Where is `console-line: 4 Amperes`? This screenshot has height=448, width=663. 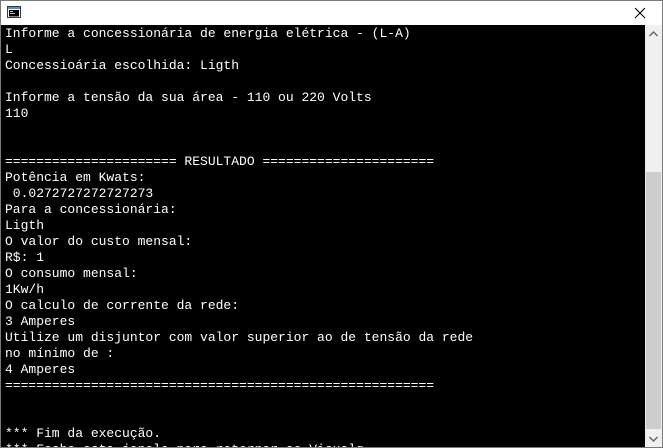 console-line: 4 Amperes is located at coordinates (40, 369).